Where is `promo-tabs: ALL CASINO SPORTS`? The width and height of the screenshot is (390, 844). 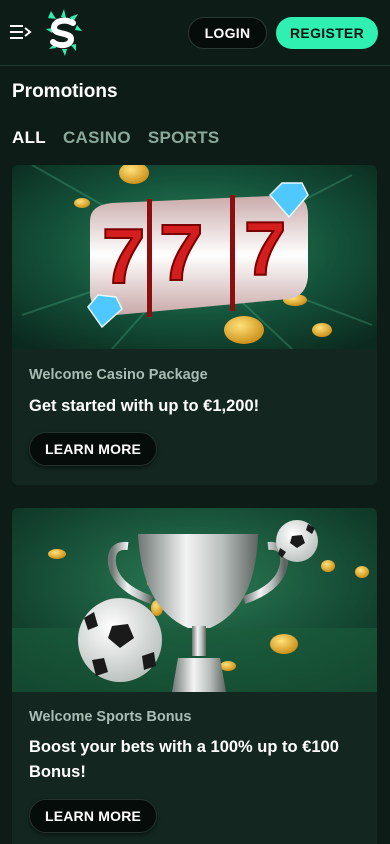 promo-tabs: ALL CASINO SPORTS is located at coordinates (116, 138).